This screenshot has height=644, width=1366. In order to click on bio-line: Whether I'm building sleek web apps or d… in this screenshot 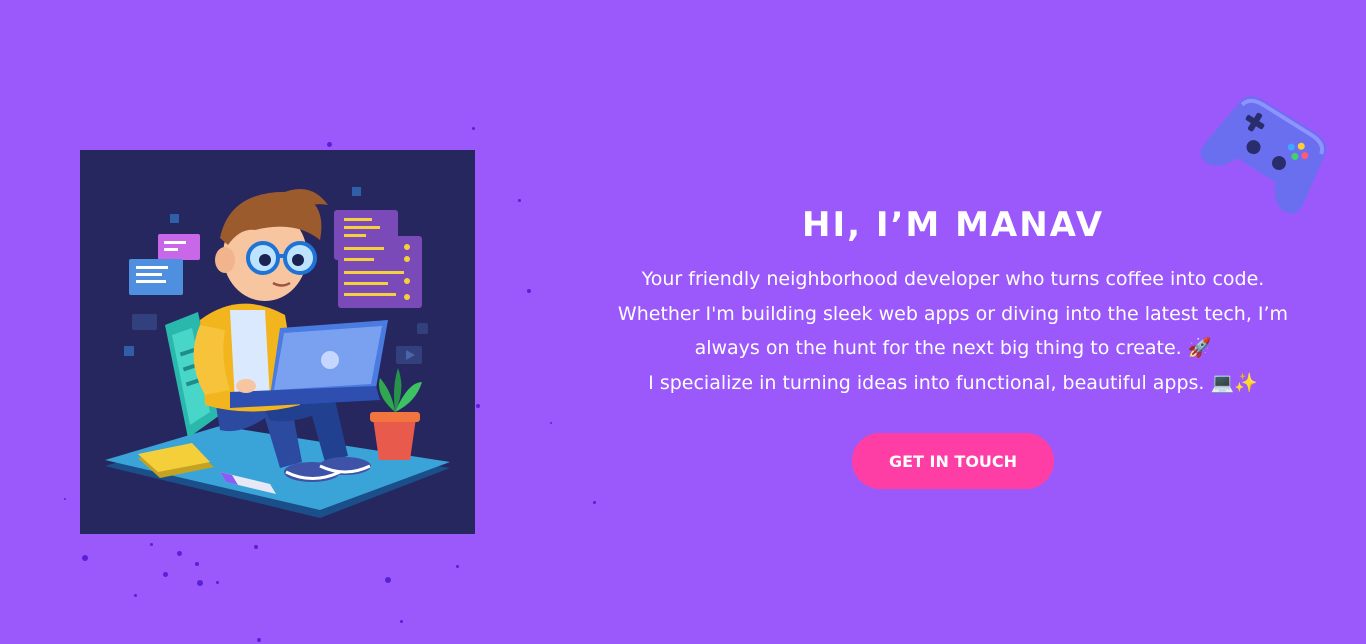, I will do `click(953, 313)`.